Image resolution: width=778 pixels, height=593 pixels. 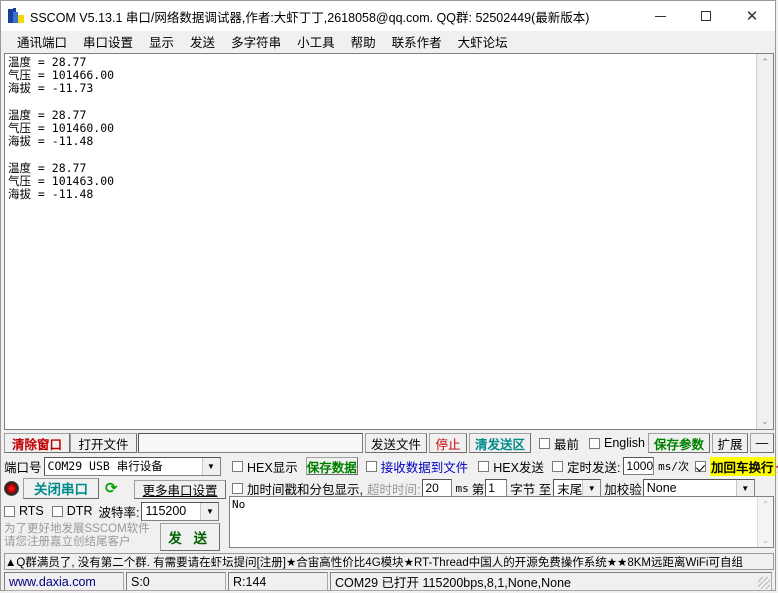 I want to click on menu-item-forum: 大虾论坛, so click(x=483, y=42).